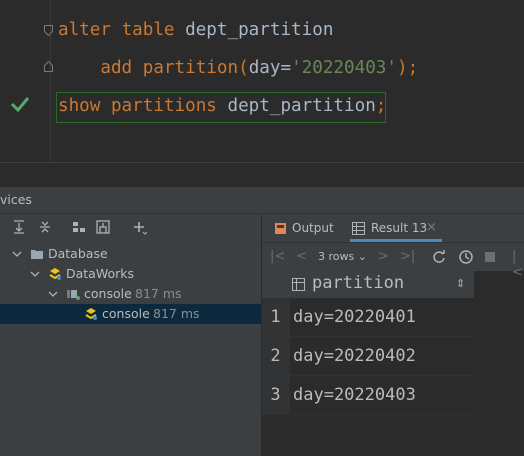  I want to click on keyword: partition, so click(190, 68).